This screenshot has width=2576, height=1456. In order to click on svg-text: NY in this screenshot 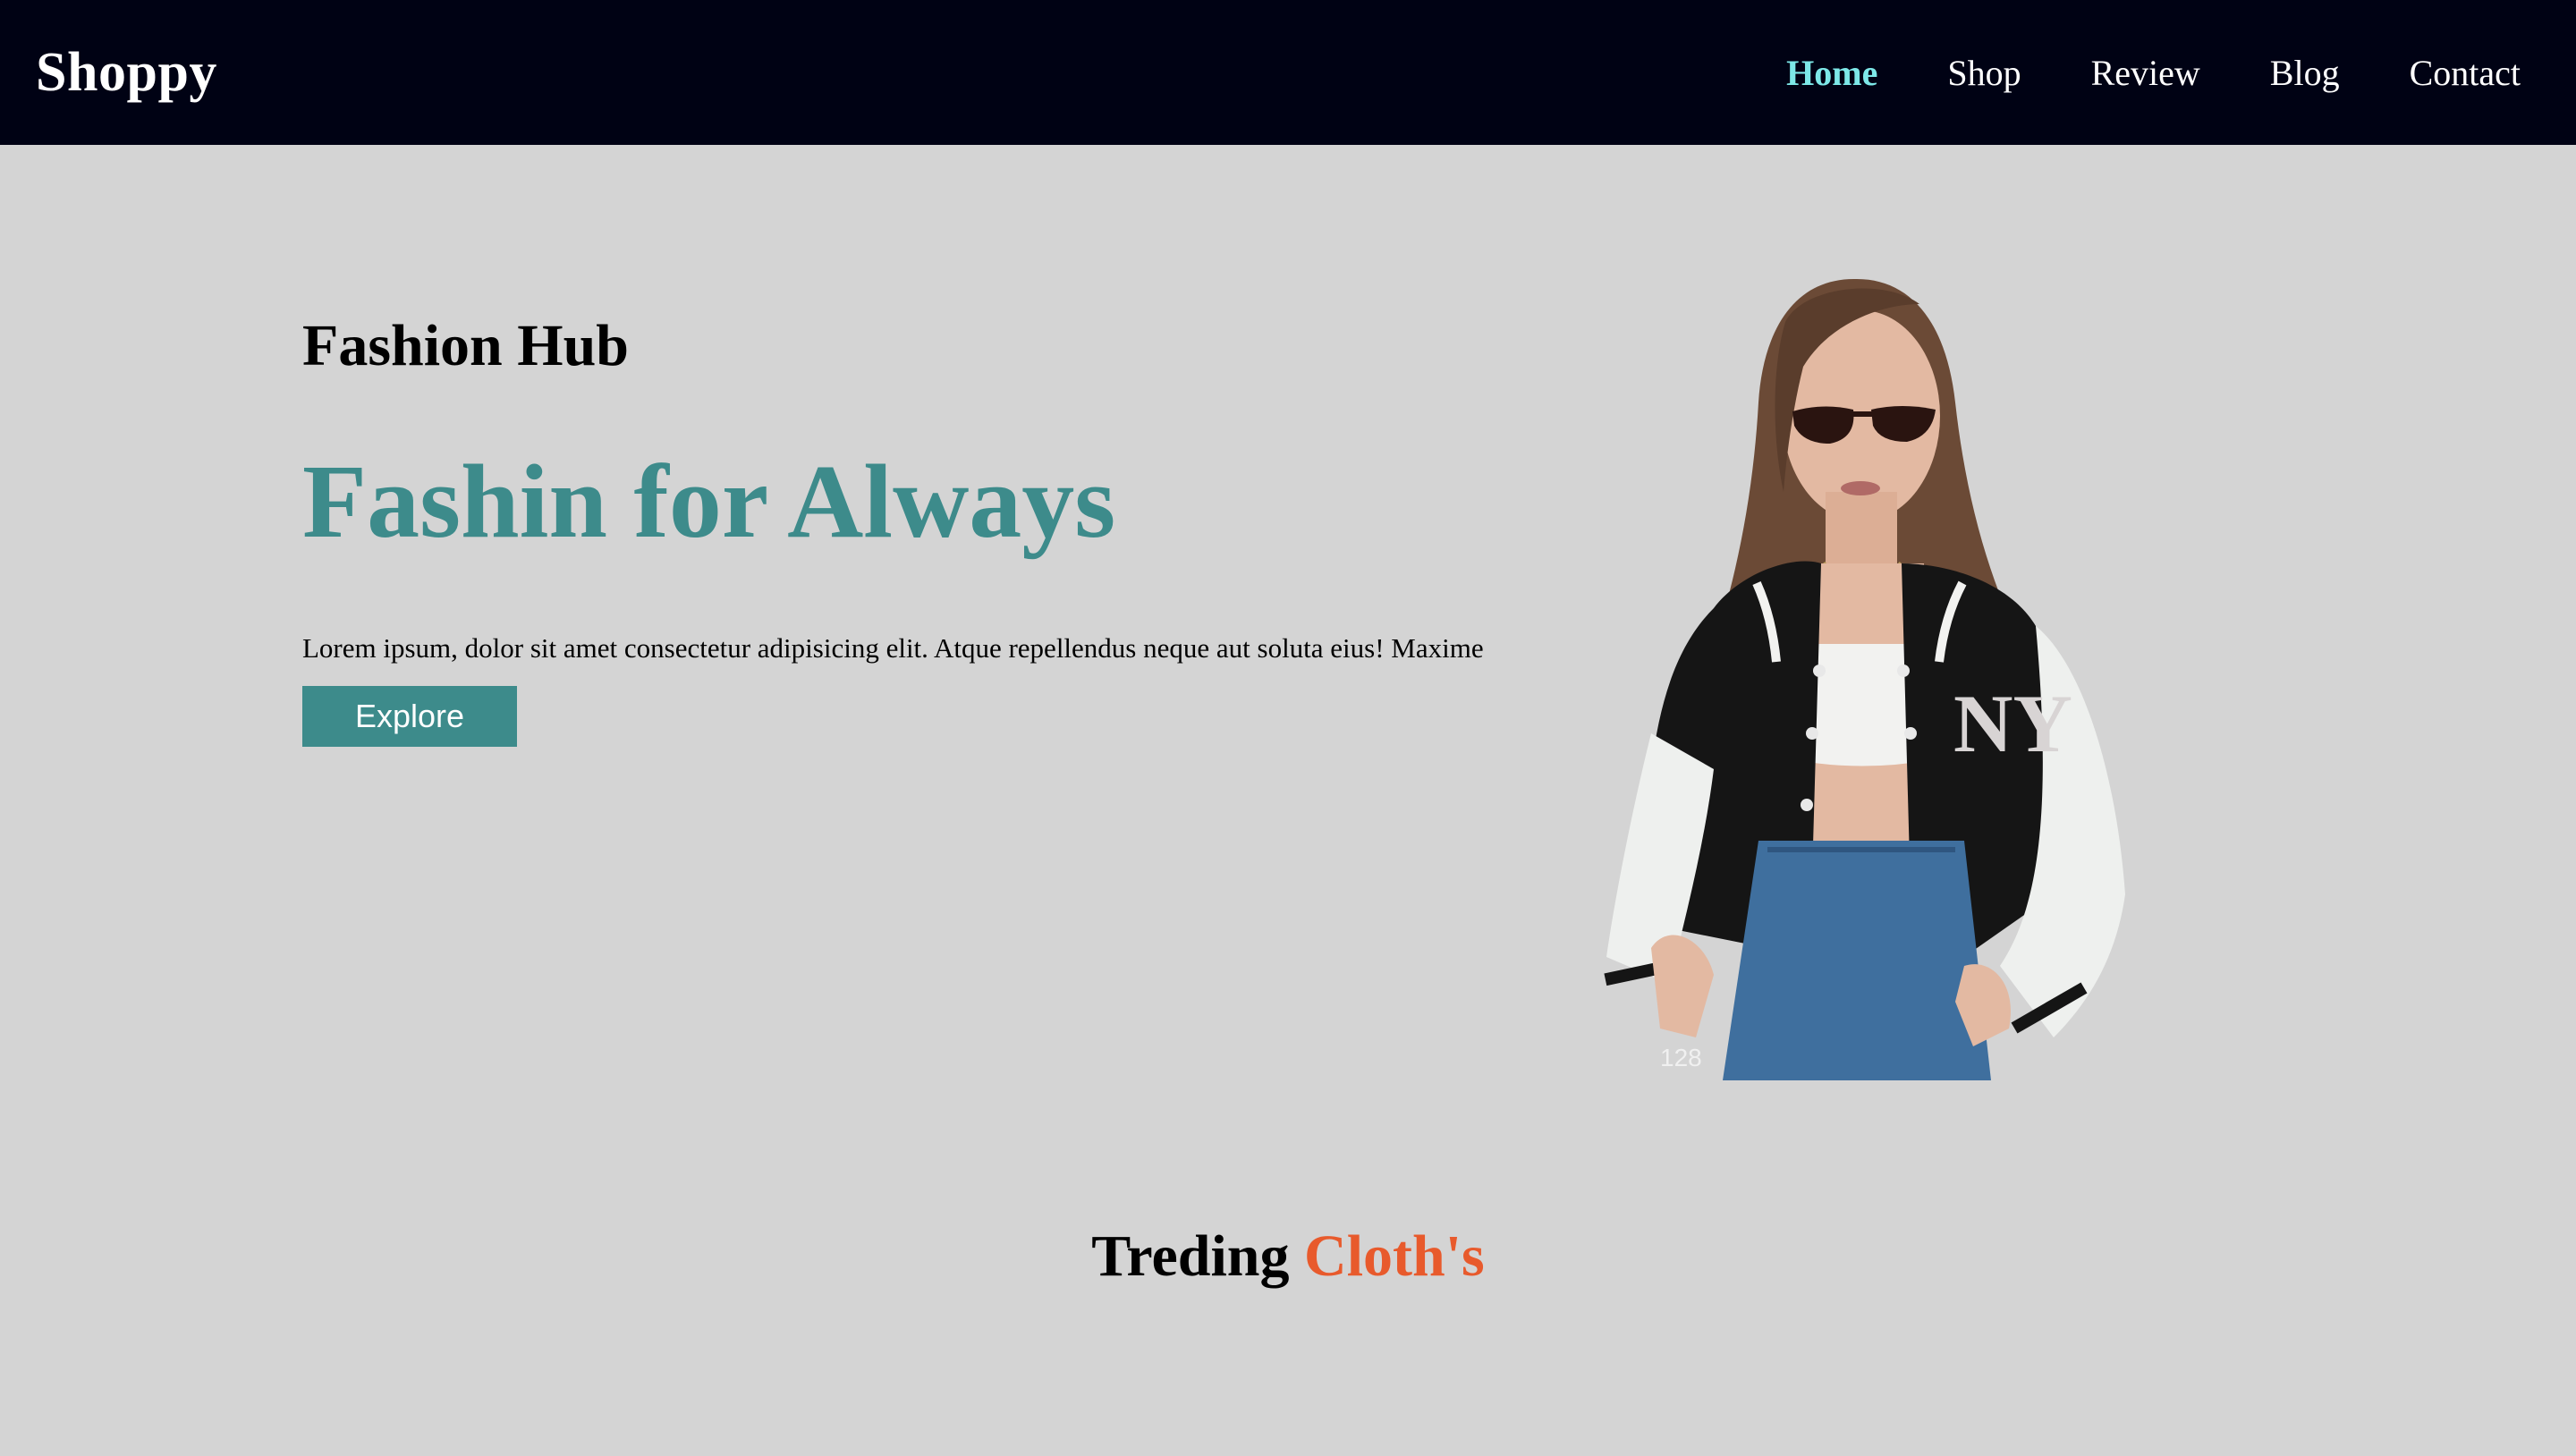, I will do `click(2012, 723)`.